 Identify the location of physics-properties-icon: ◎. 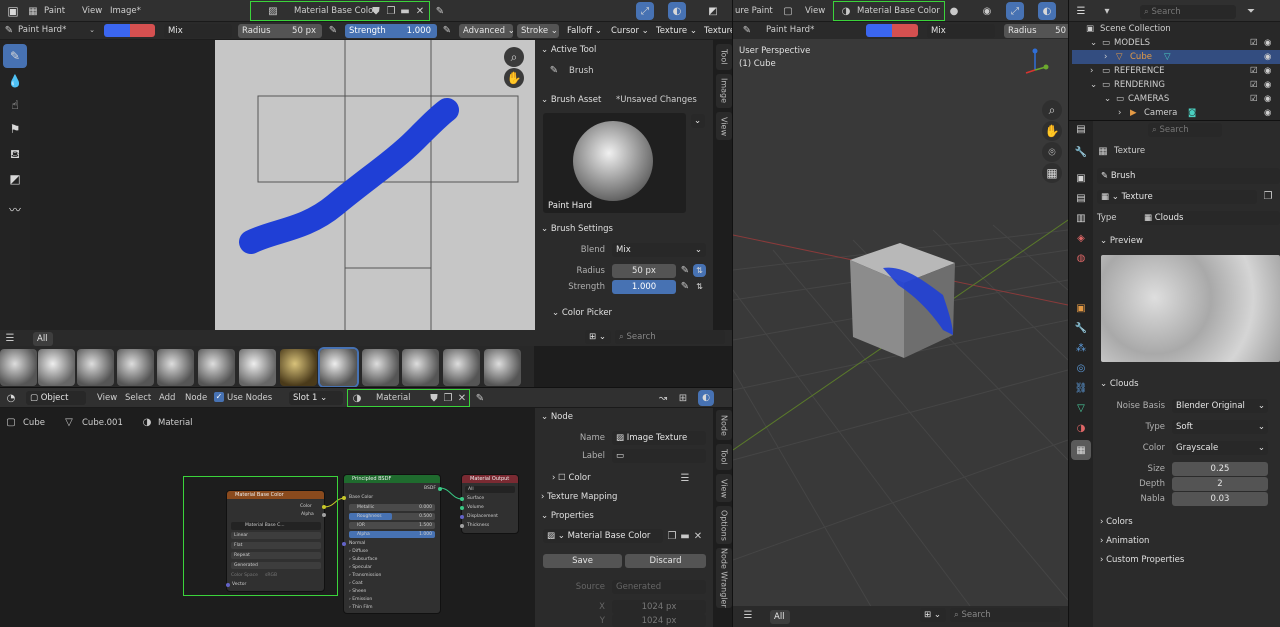
(1081, 368).